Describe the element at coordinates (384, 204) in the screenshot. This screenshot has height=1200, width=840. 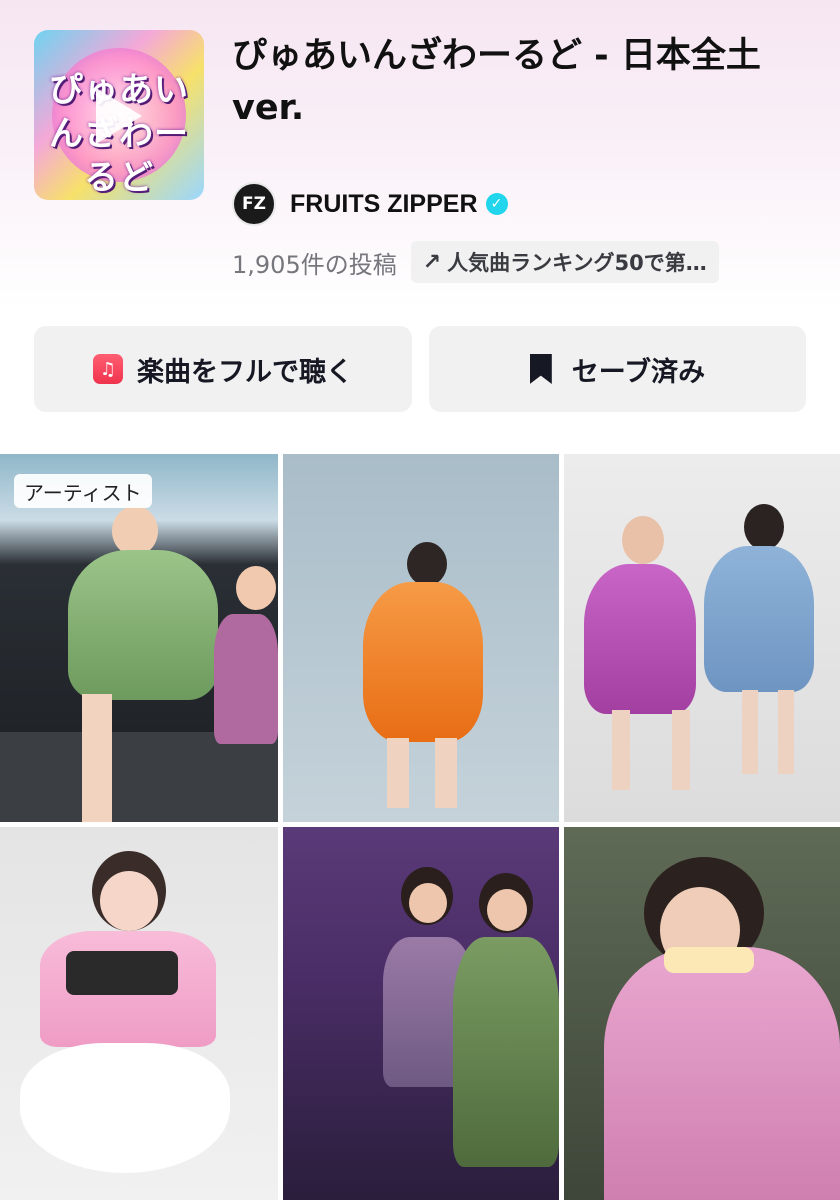
I see `artist-name: FRUITS ZIPPER` at that location.